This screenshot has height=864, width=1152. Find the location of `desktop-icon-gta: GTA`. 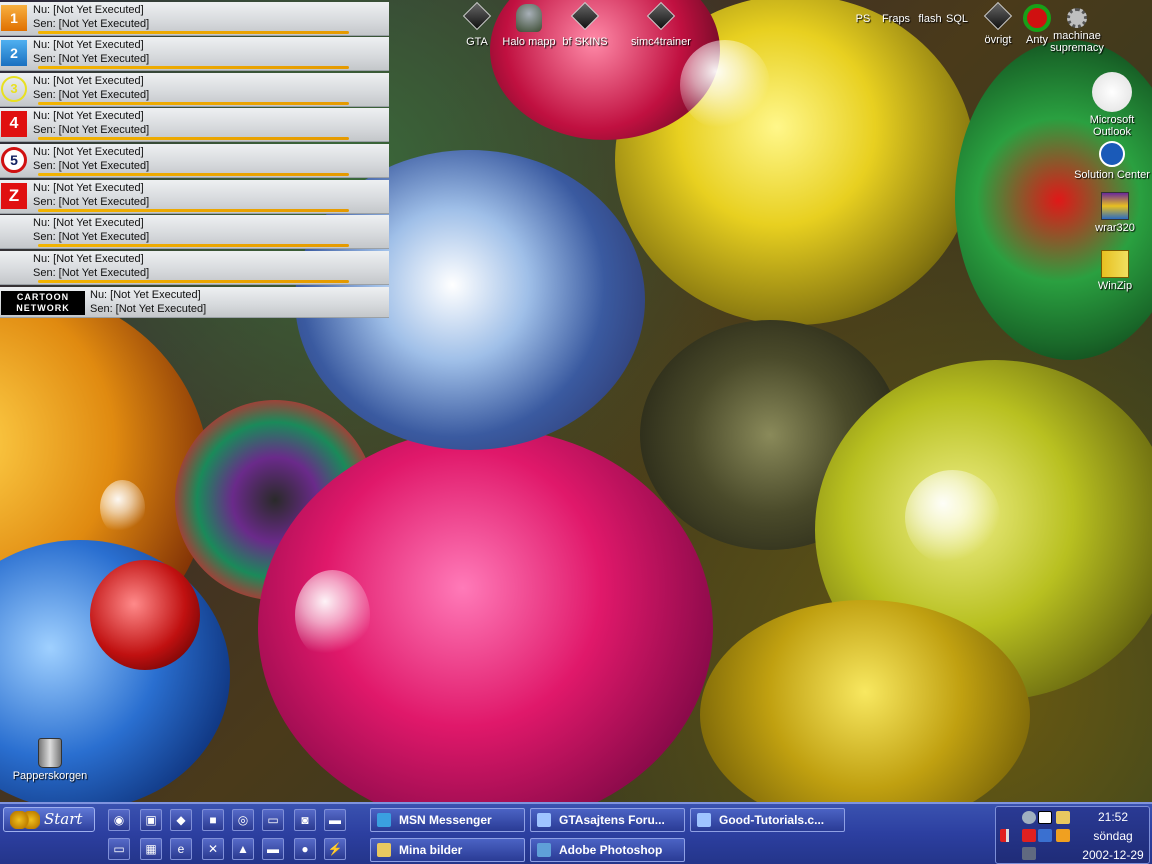

desktop-icon-gta: GTA is located at coordinates (477, 24).